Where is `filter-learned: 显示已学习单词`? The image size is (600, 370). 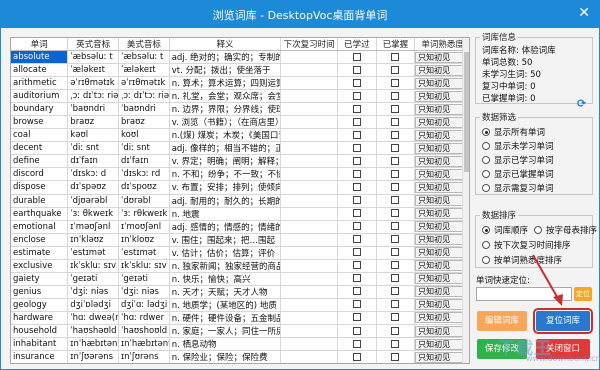
filter-learned: 显示已学习单词 is located at coordinates (518, 160).